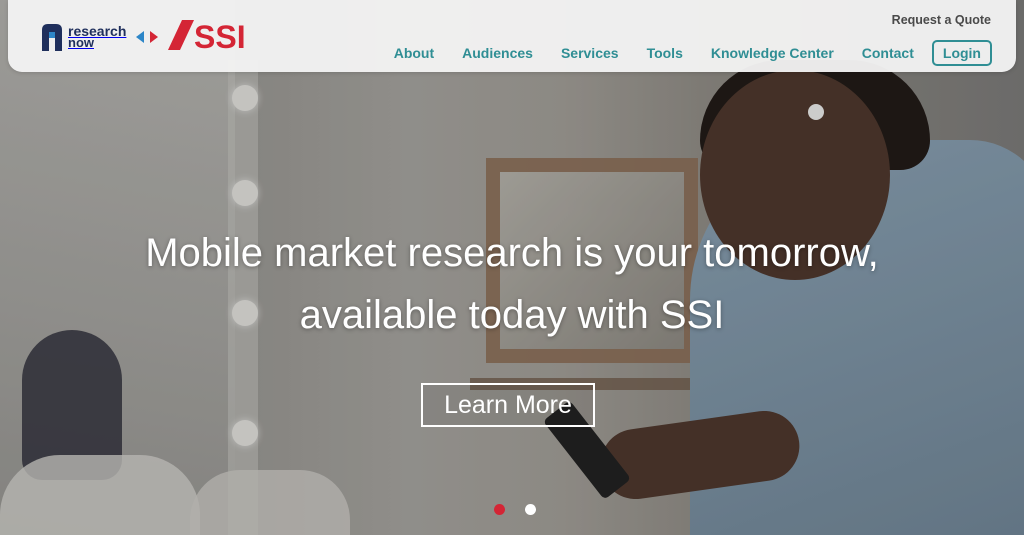 Image resolution: width=1024 pixels, height=535 pixels. Describe the element at coordinates (888, 53) in the screenshot. I see `nav-contact: Contact` at that location.